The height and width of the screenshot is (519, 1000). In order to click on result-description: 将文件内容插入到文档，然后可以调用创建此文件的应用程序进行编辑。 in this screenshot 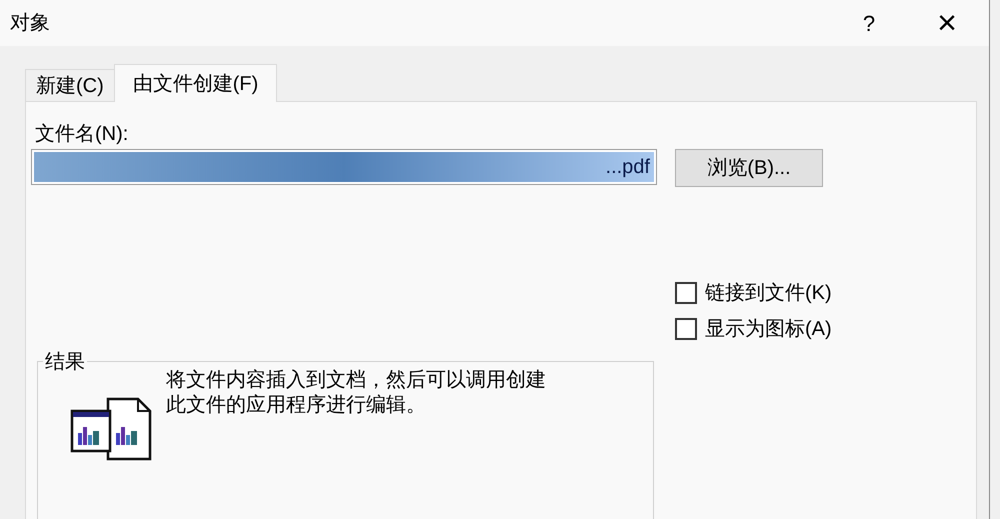, I will do `click(356, 393)`.